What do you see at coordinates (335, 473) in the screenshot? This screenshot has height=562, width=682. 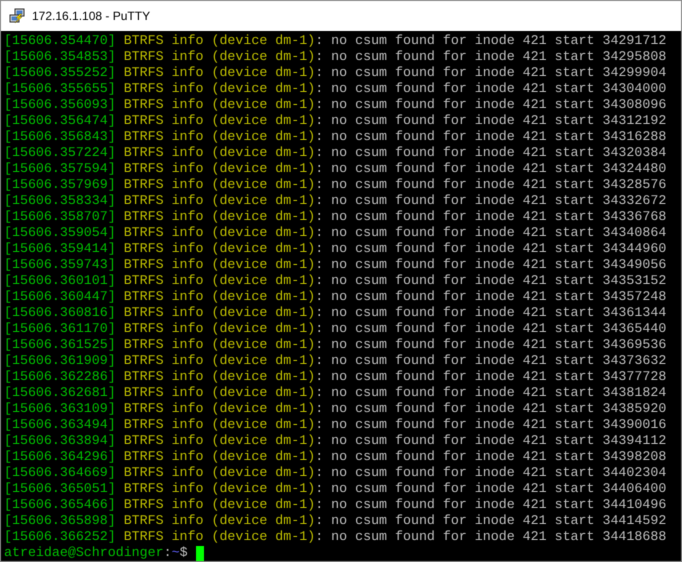 I see `log-line: [15606.364669] BTRFS info (device dm-1): no csum found for inode 421 start 34402304` at bounding box center [335, 473].